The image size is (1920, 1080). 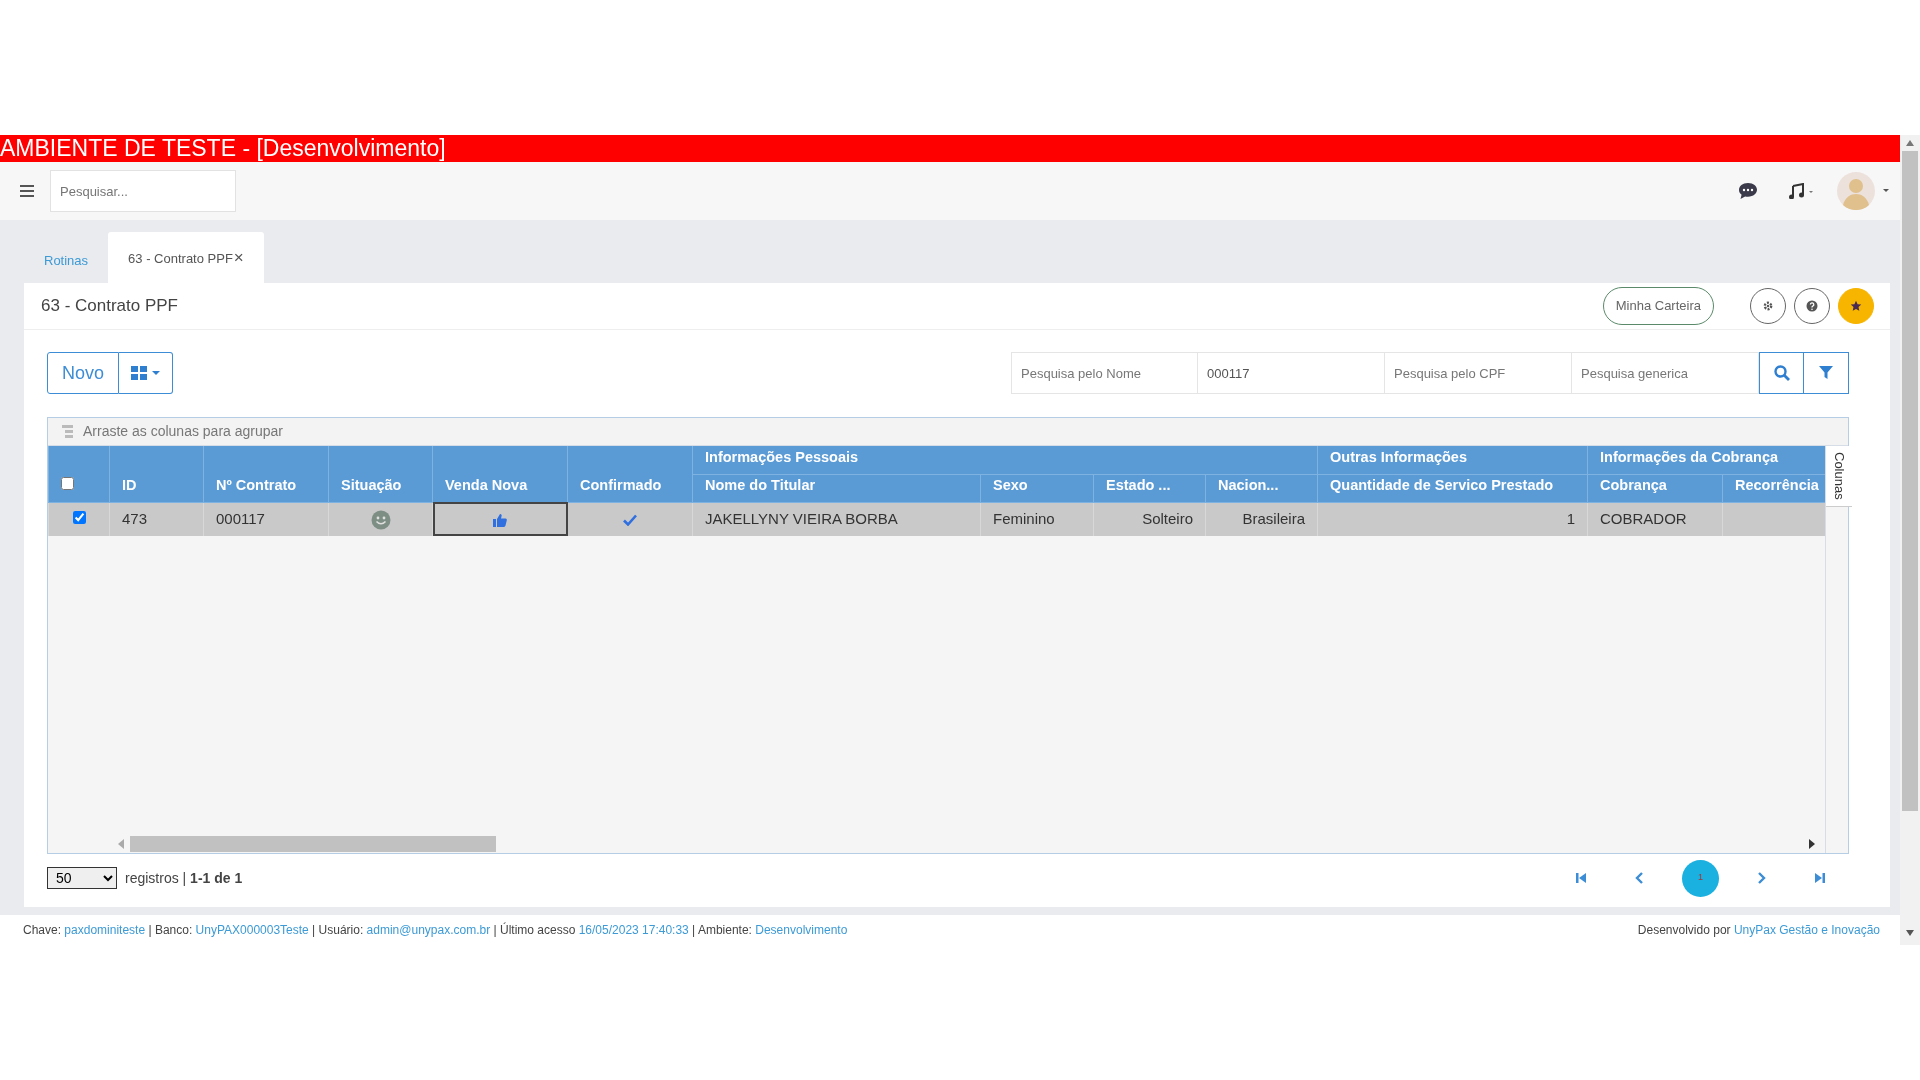 What do you see at coordinates (27, 191) in the screenshot?
I see `menu-icon` at bounding box center [27, 191].